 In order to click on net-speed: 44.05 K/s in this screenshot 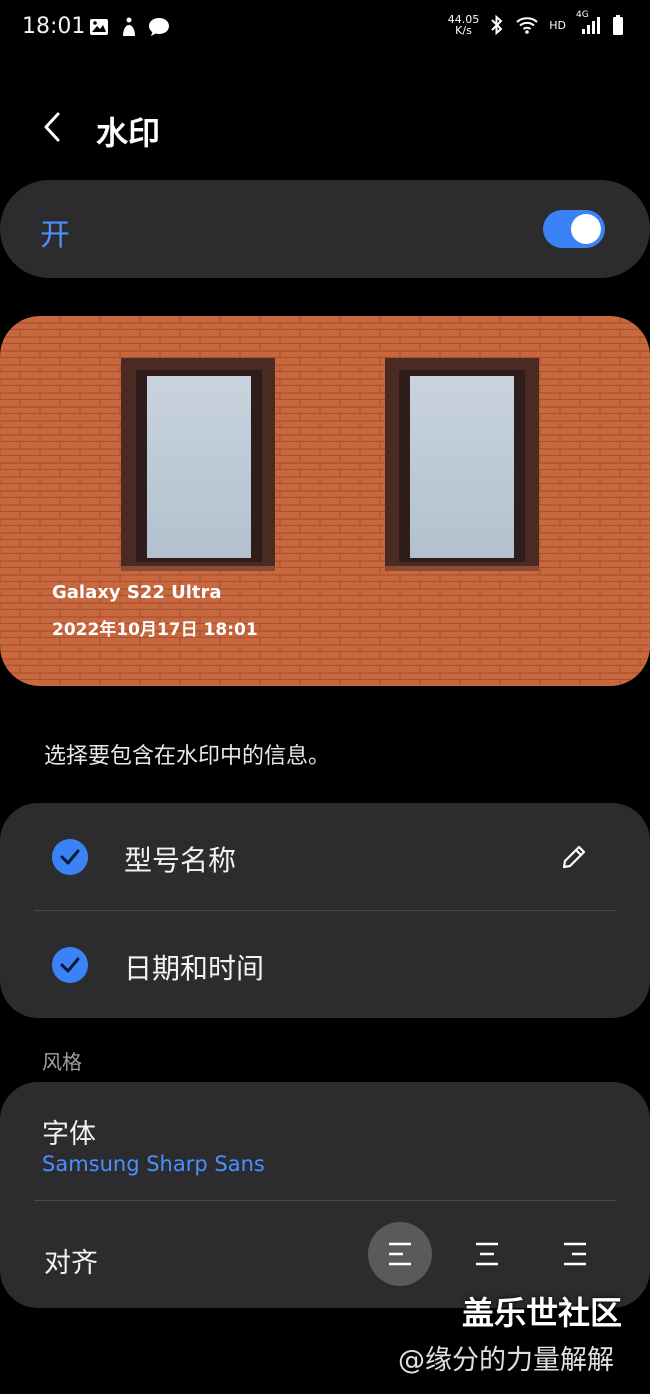, I will do `click(464, 25)`.